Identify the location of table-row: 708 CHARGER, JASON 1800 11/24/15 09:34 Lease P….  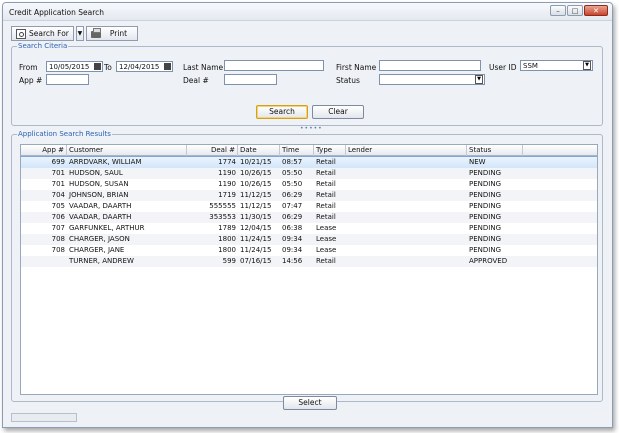
(309, 239).